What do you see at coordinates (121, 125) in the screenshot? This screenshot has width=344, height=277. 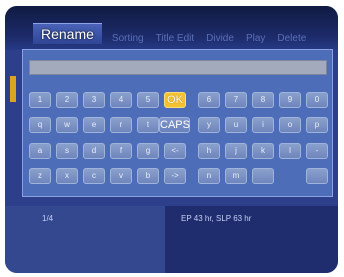 I see `key-r: r` at bounding box center [121, 125].